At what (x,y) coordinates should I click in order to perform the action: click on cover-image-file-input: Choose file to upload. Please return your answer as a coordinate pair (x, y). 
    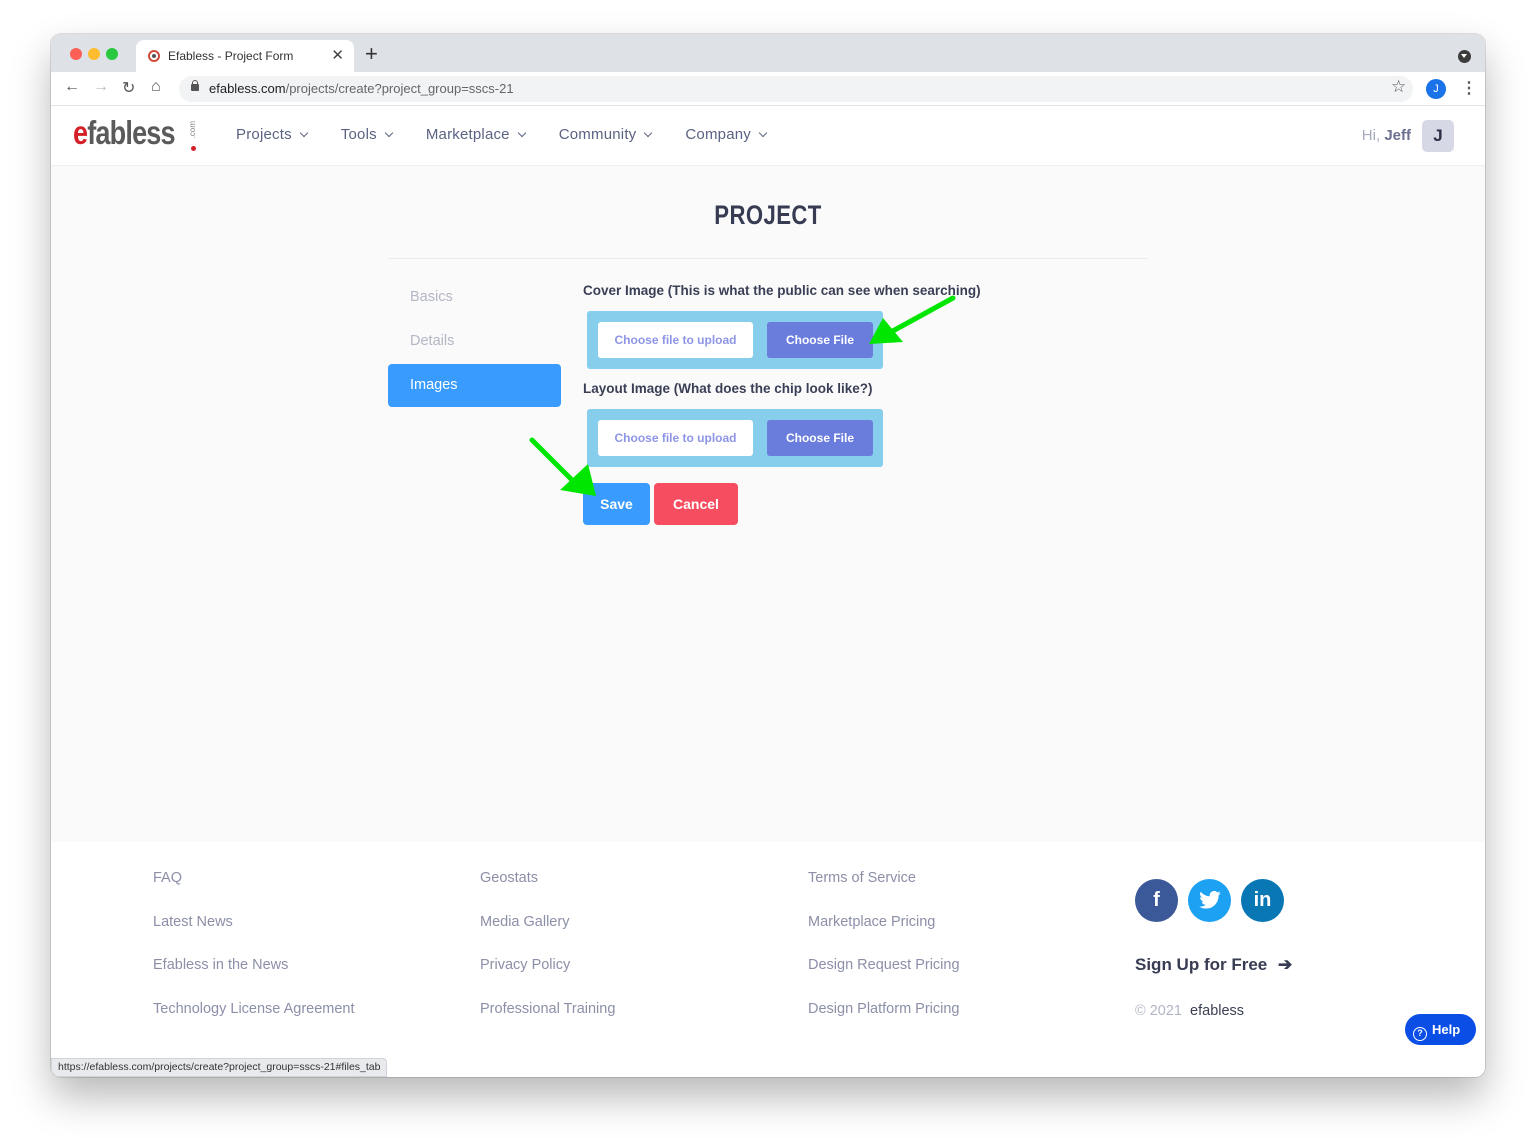
    Looking at the image, I should click on (675, 340).